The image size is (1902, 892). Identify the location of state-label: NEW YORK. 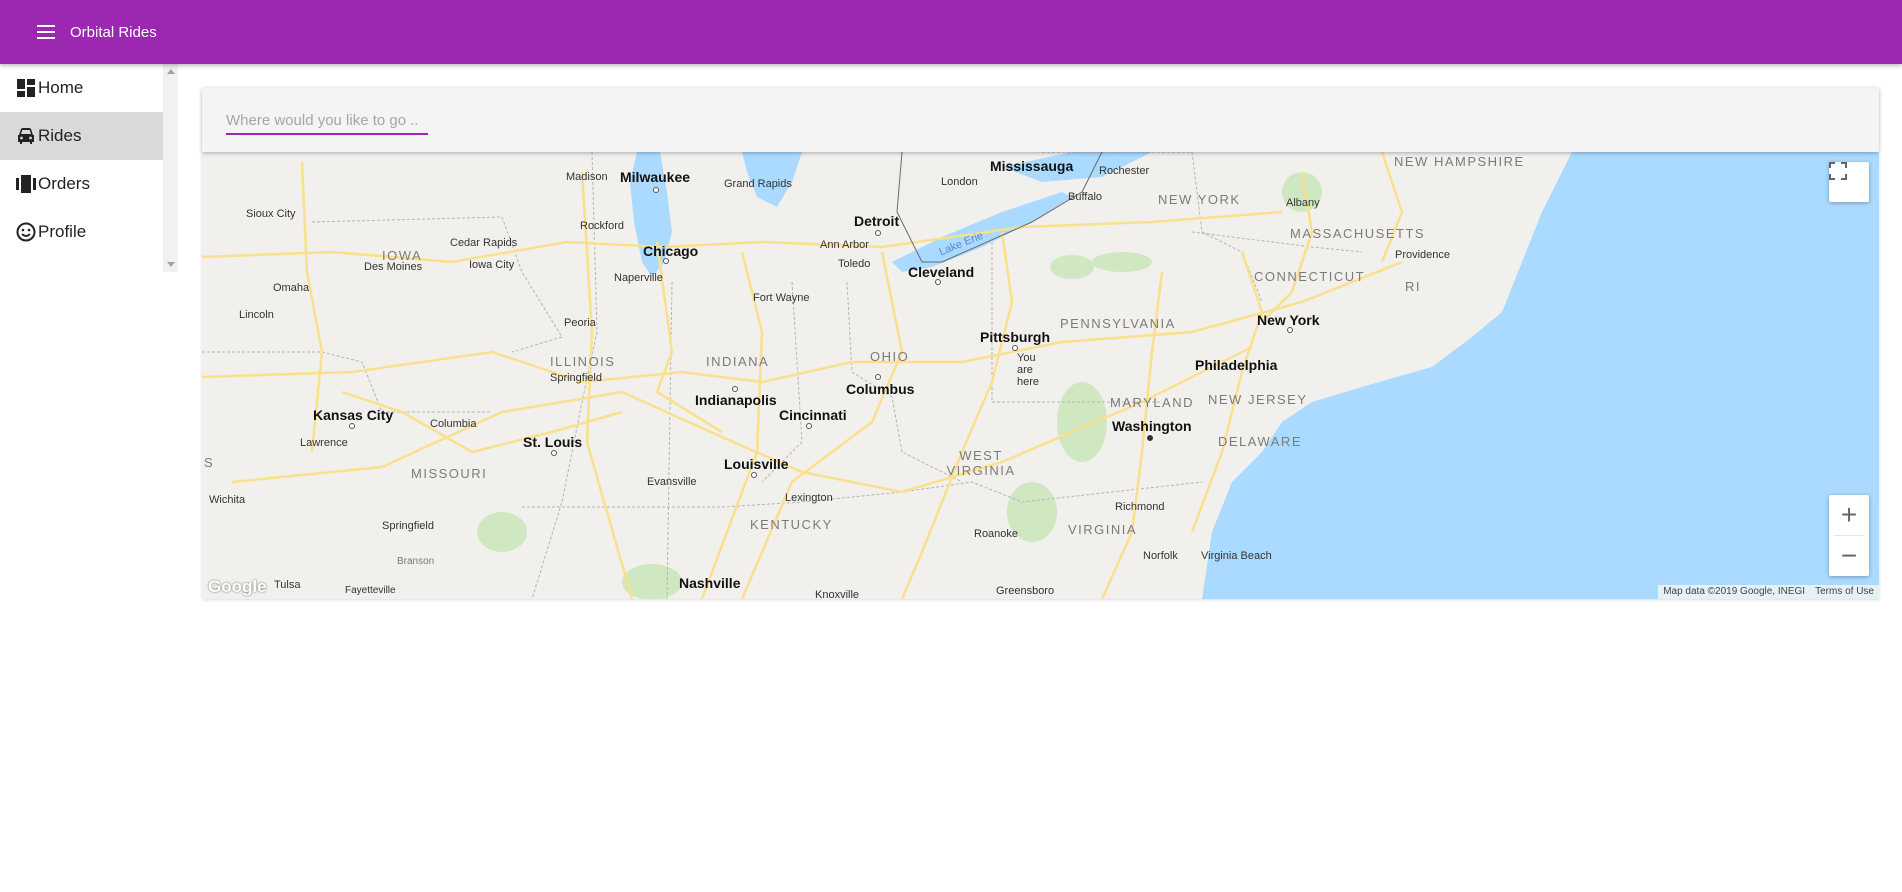
(1199, 199).